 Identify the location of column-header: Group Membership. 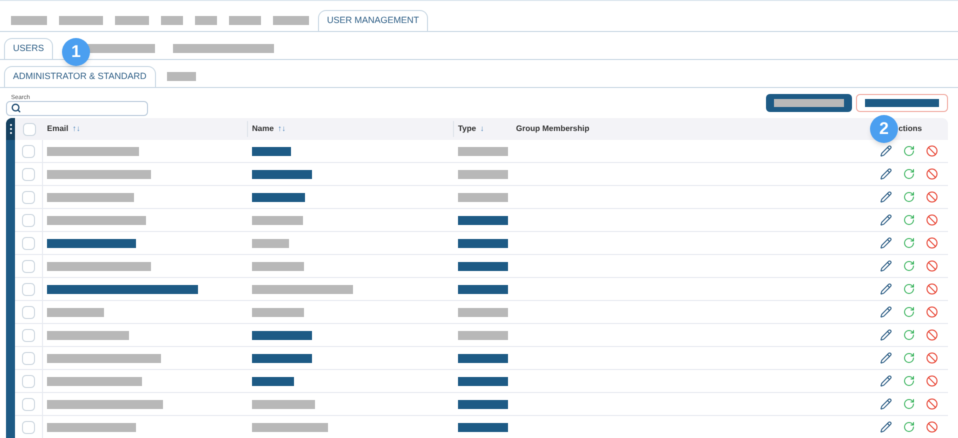
(553, 129).